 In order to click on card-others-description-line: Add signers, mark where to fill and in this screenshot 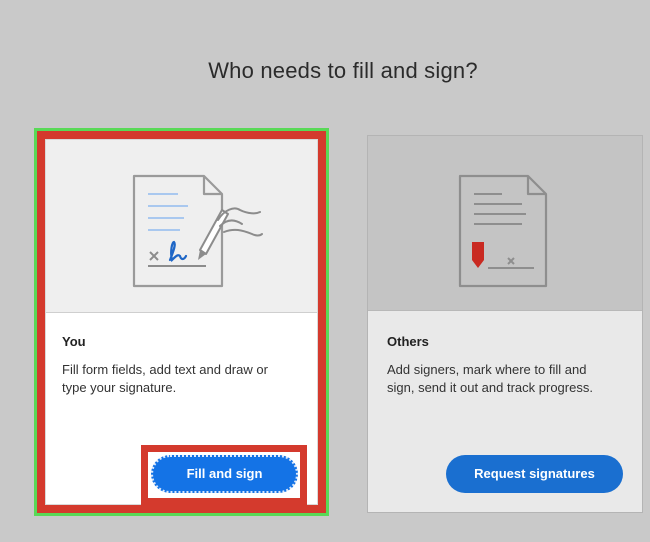, I will do `click(487, 369)`.